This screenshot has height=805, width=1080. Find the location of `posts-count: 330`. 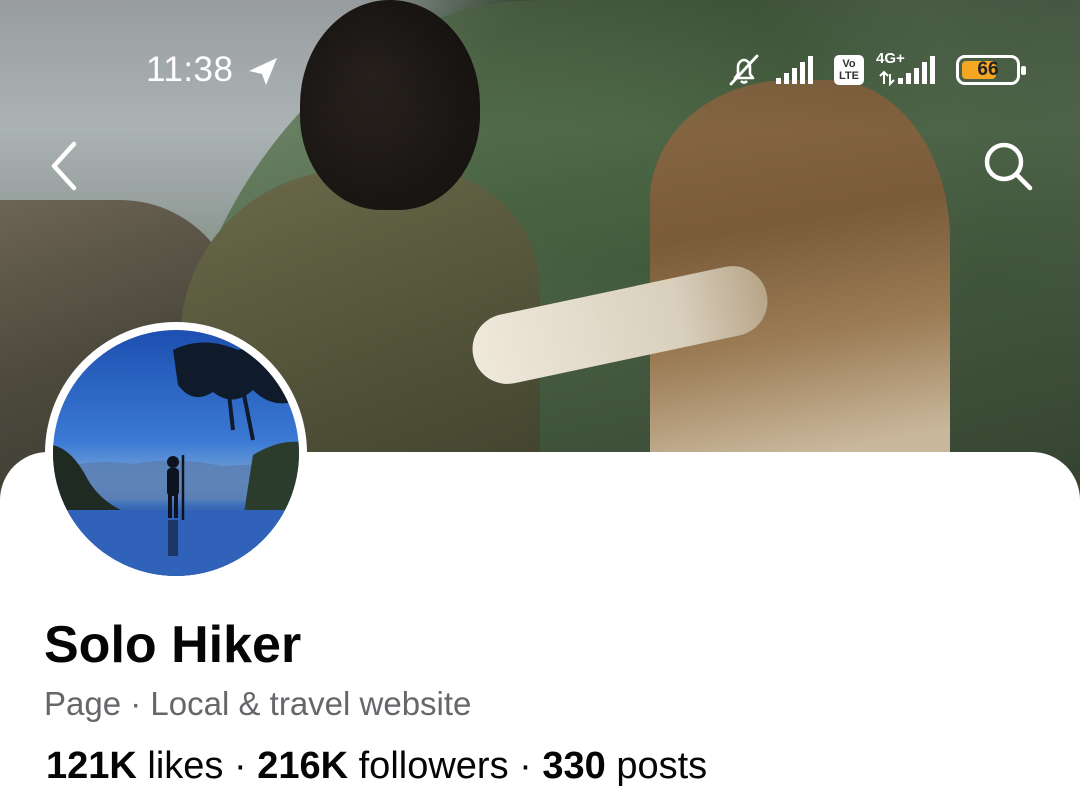

posts-count: 330 is located at coordinates (574, 766).